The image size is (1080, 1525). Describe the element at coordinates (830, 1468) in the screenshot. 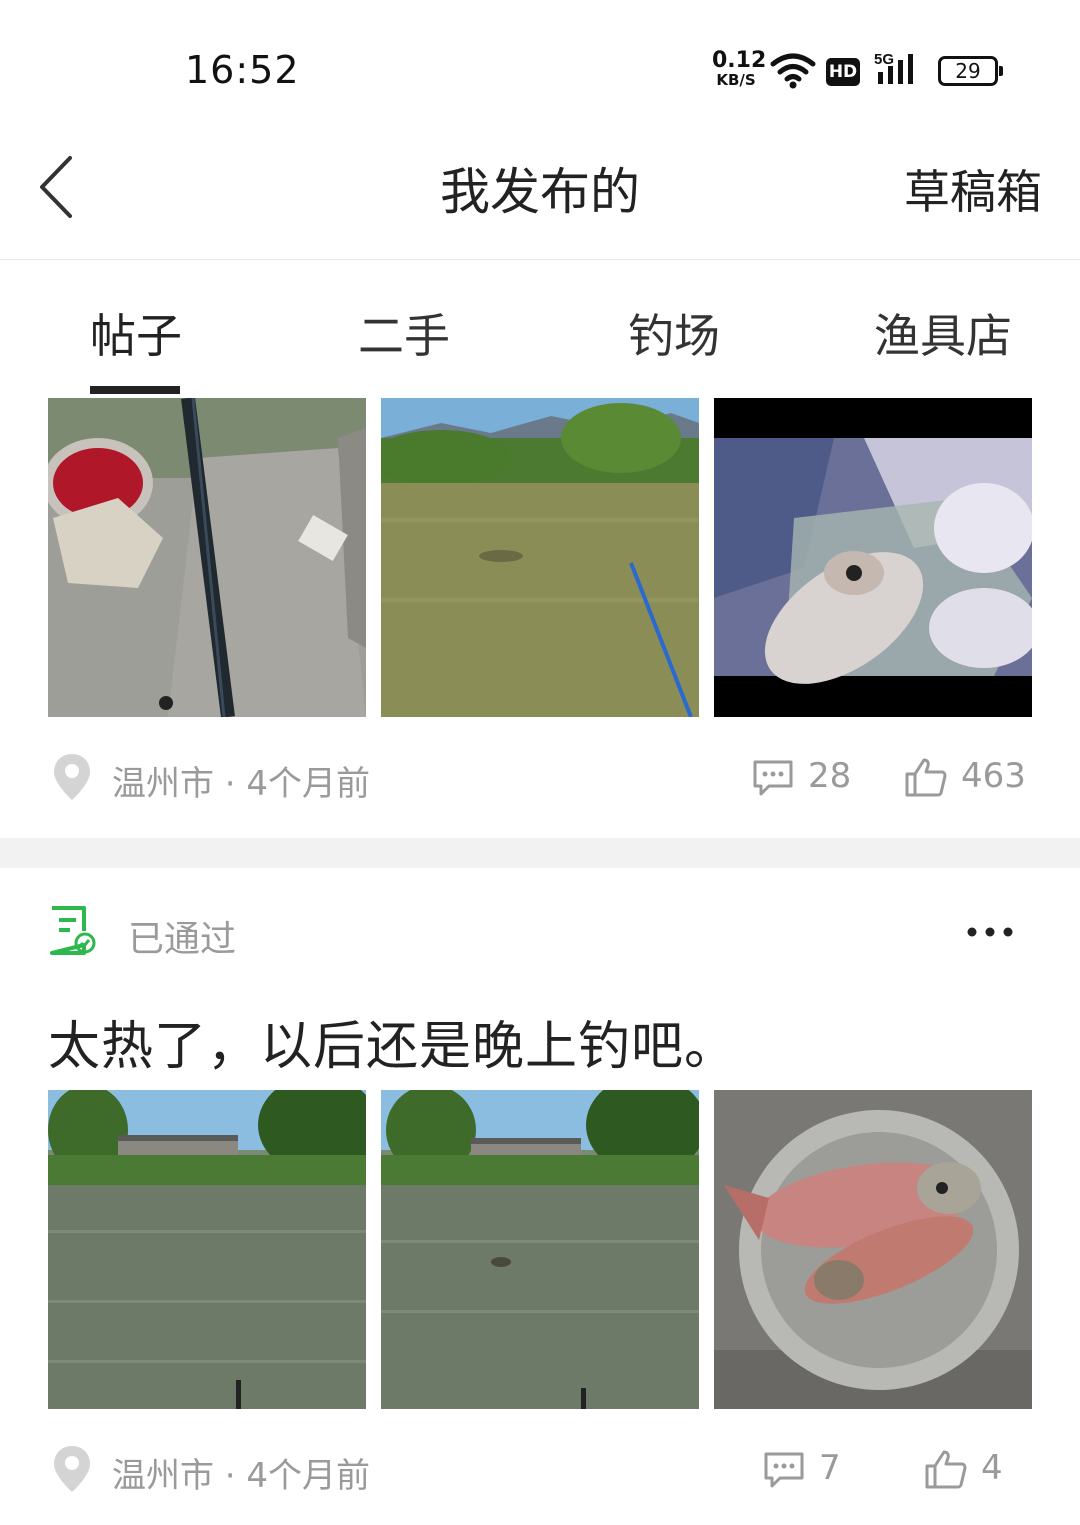

I see `comment-count: 7` at that location.